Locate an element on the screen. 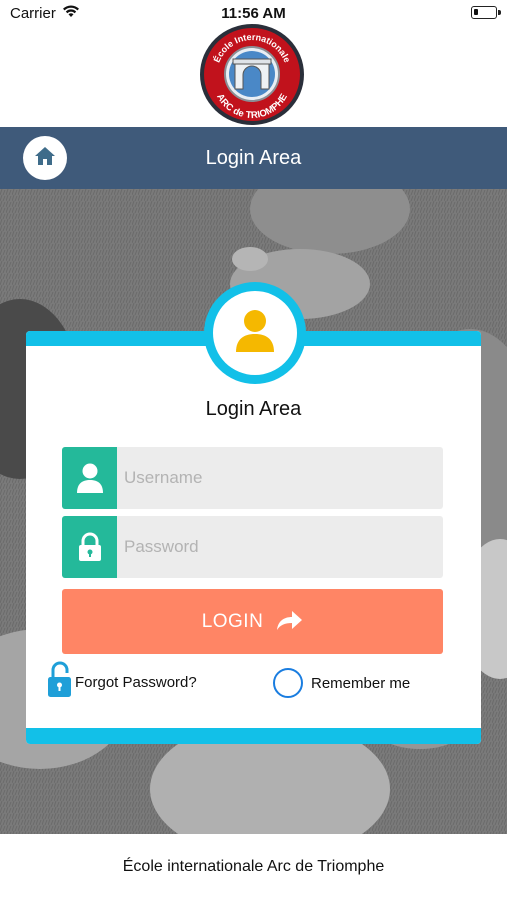 The height and width of the screenshot is (900, 507). footer: École internationale Arc de Triomphe is located at coordinates (253, 867).